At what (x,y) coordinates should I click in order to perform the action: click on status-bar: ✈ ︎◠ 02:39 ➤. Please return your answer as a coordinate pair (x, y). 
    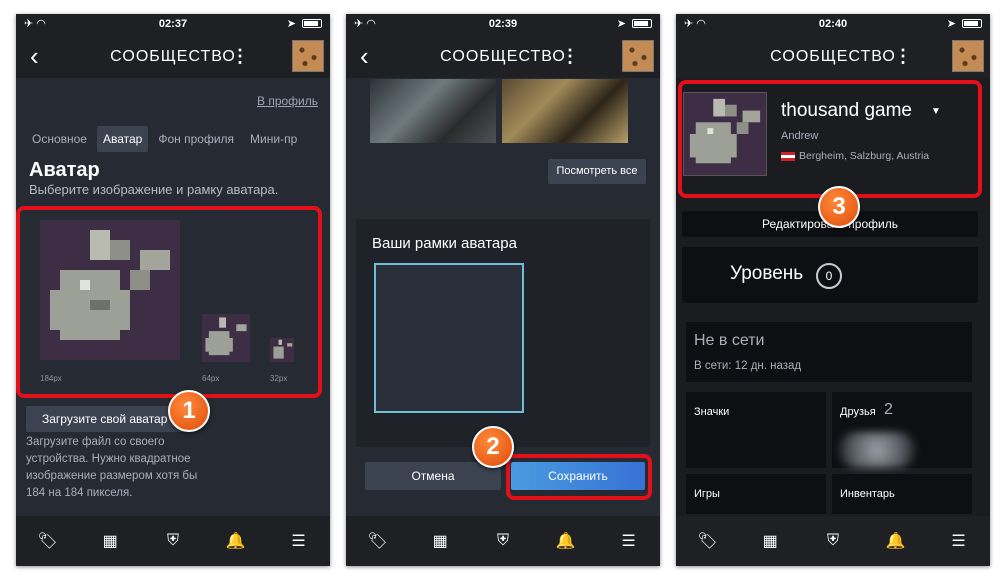
    Looking at the image, I should click on (503, 24).